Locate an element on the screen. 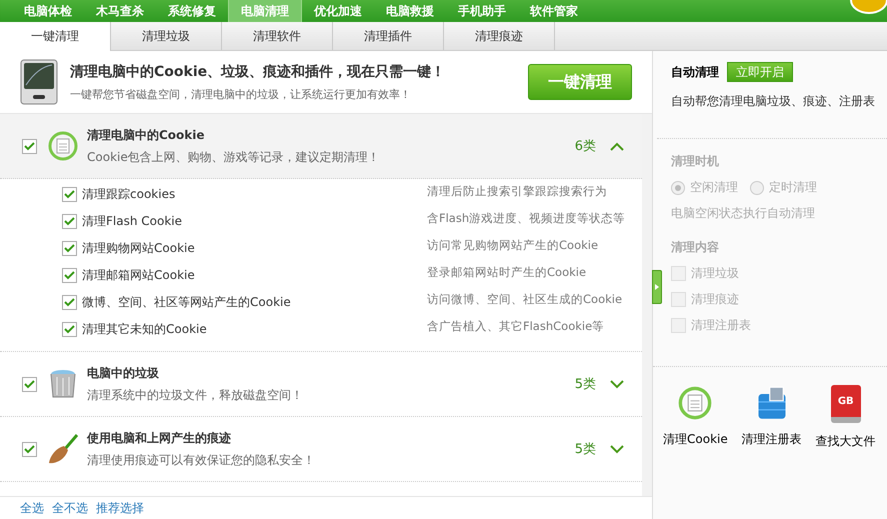 This screenshot has width=887, height=519. item-note: 含广告植入、其它FlashCookie等 is located at coordinates (515, 326).